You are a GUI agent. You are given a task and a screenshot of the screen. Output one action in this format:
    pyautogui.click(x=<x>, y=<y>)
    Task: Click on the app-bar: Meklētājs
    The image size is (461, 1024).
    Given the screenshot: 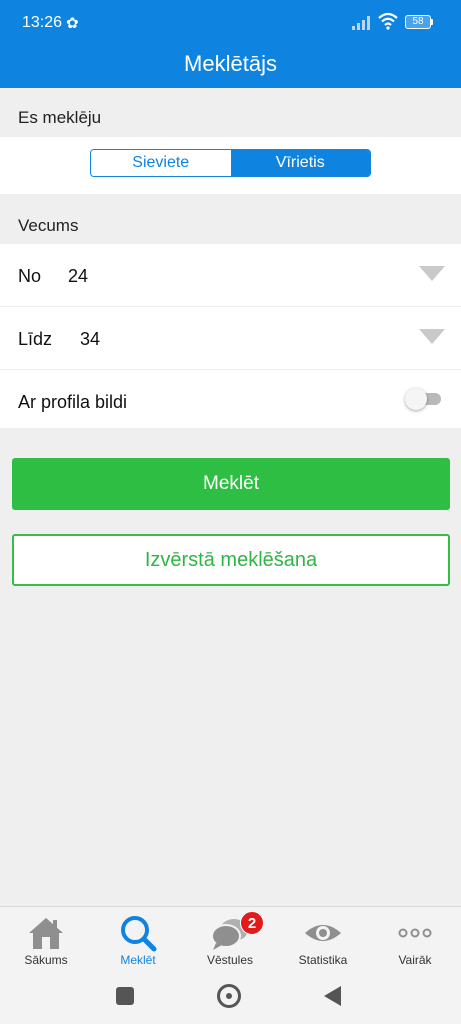 What is the action you would take?
    pyautogui.click(x=230, y=66)
    